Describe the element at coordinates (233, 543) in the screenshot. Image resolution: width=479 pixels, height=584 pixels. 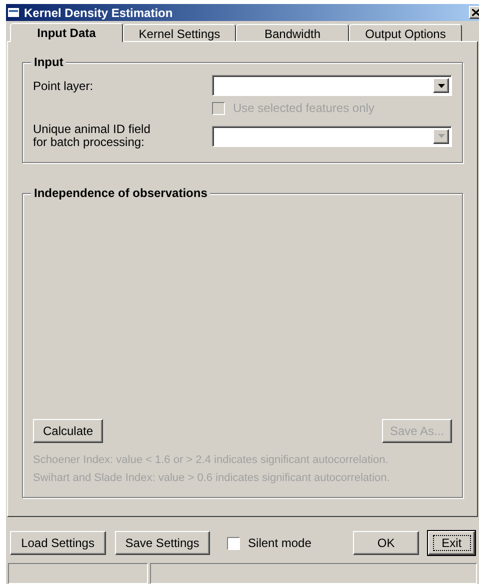
I see `checkbox` at that location.